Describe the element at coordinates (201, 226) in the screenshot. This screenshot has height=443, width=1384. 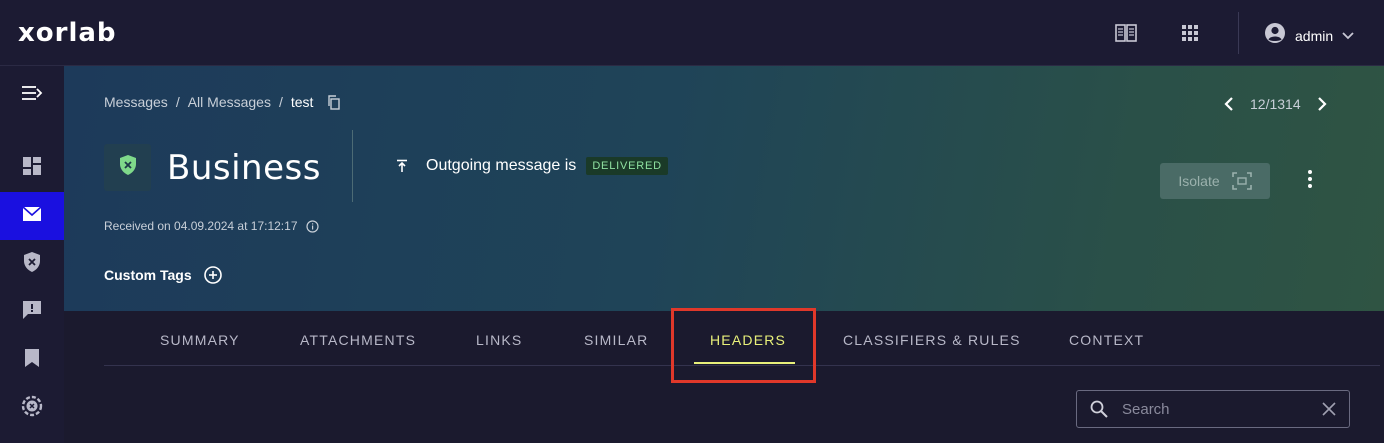
I see `received-text: Received on 04.09.2024 at 17:12:17` at that location.